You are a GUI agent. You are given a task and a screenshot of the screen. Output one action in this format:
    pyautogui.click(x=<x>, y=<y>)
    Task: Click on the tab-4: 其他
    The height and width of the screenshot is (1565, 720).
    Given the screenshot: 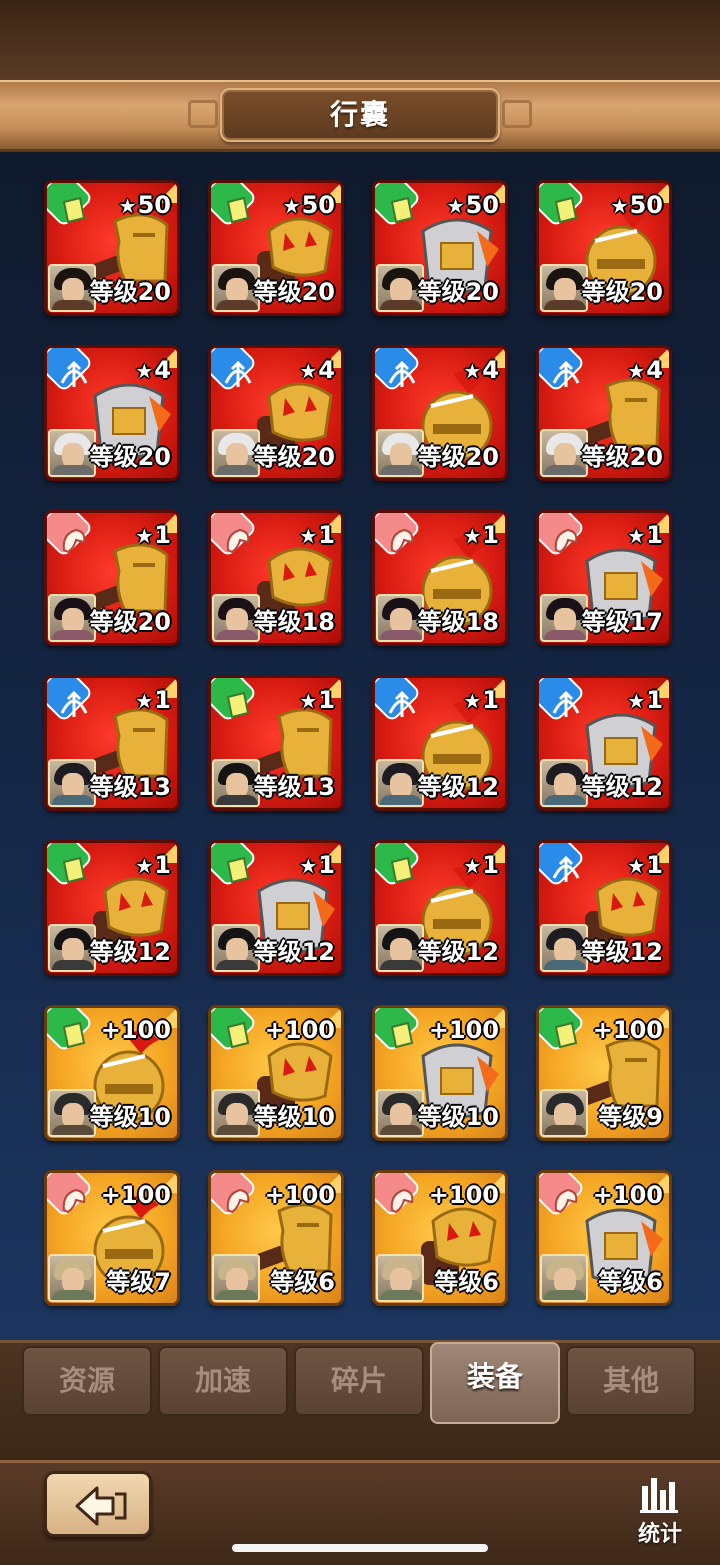 What is the action you would take?
    pyautogui.click(x=631, y=1381)
    